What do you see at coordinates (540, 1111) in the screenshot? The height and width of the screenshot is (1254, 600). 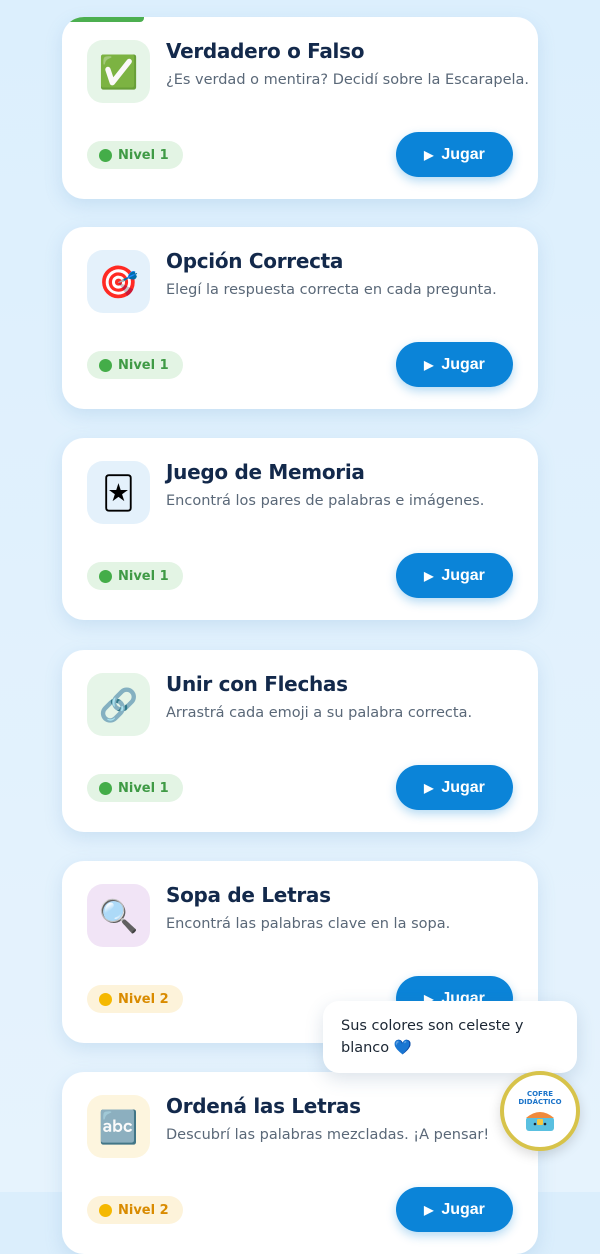 I see `mascot-button: COFRE DIDÁCTICO` at bounding box center [540, 1111].